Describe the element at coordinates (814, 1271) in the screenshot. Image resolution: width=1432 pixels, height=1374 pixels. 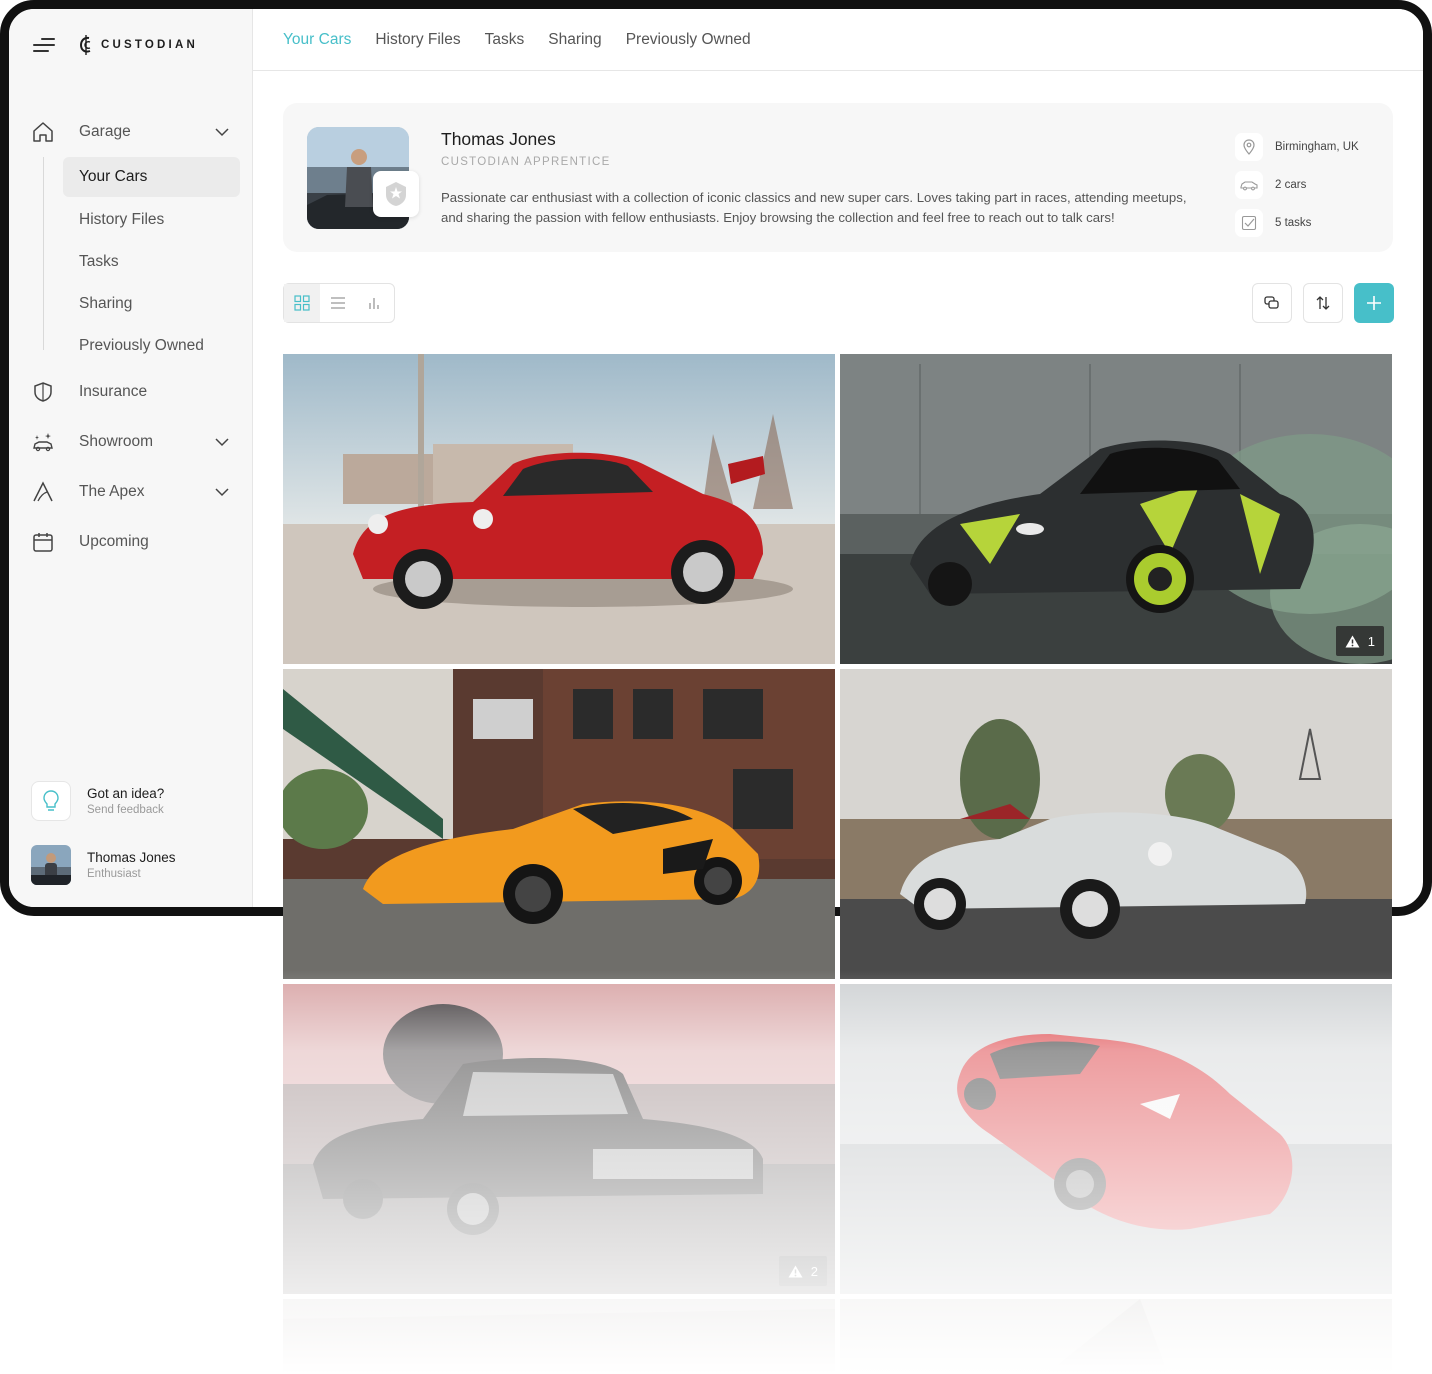
I see `warning-count: 2` at that location.